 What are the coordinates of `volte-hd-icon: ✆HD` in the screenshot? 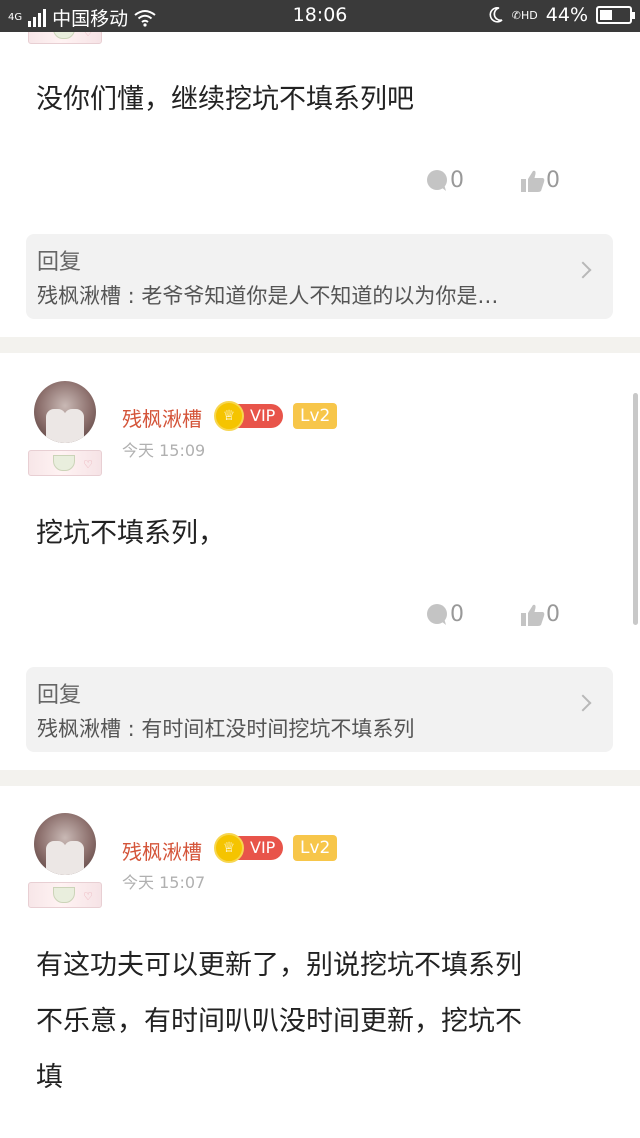 It's located at (524, 15).